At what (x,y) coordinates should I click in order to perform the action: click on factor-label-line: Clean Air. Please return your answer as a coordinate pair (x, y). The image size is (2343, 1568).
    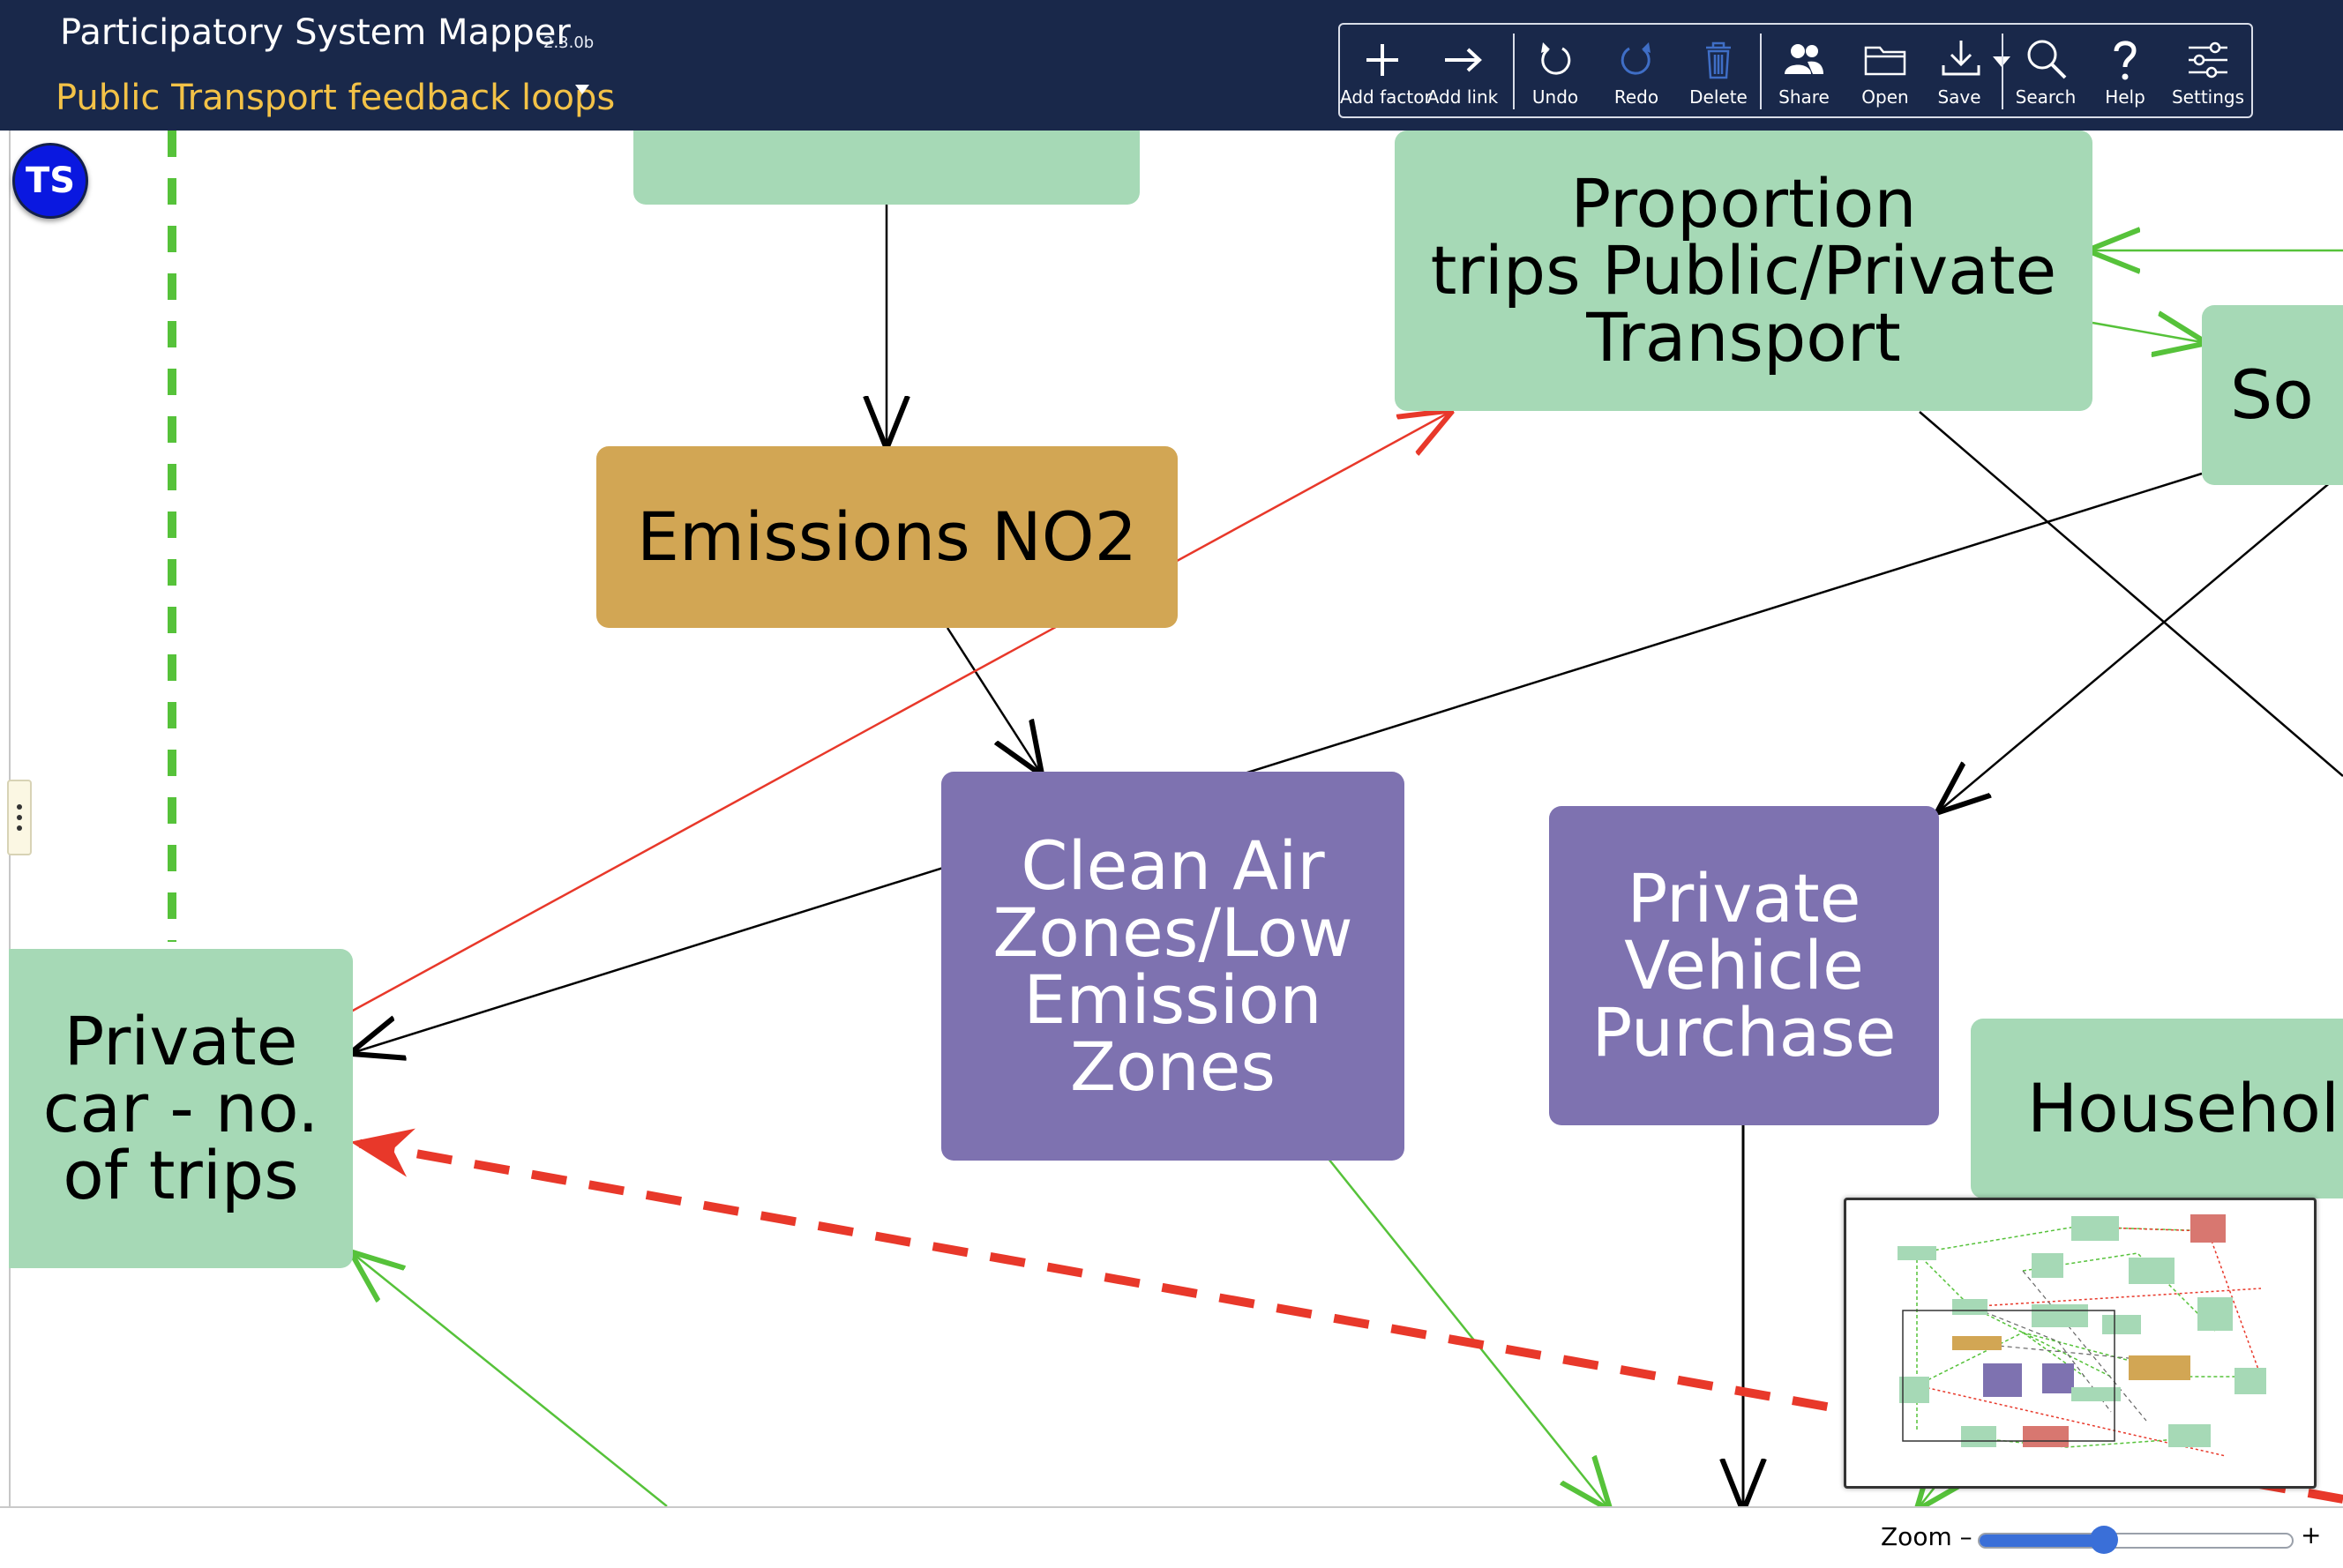
    Looking at the image, I should click on (1173, 865).